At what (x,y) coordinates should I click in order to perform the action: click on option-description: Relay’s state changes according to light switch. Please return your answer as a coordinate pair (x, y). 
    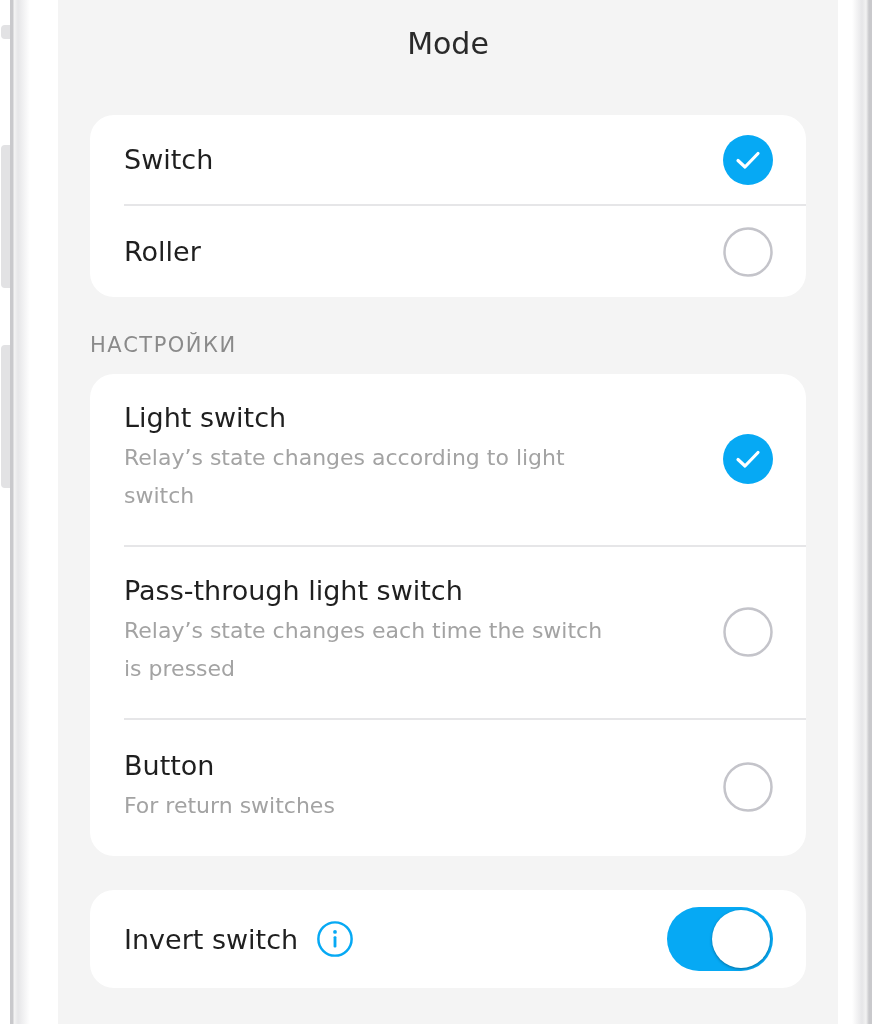
    Looking at the image, I should click on (345, 477).